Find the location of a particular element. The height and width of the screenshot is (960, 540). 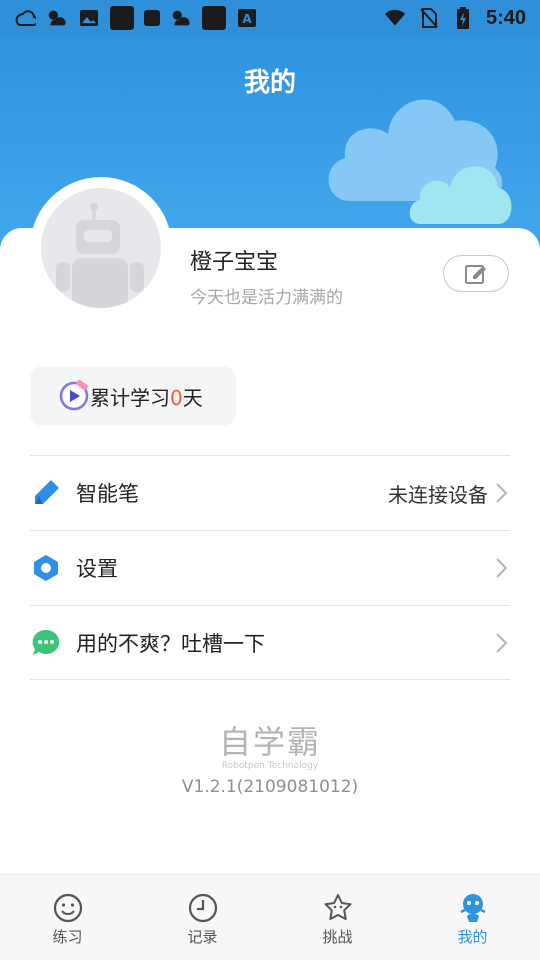

nav-label-challenge: 挑战 is located at coordinates (337, 937).